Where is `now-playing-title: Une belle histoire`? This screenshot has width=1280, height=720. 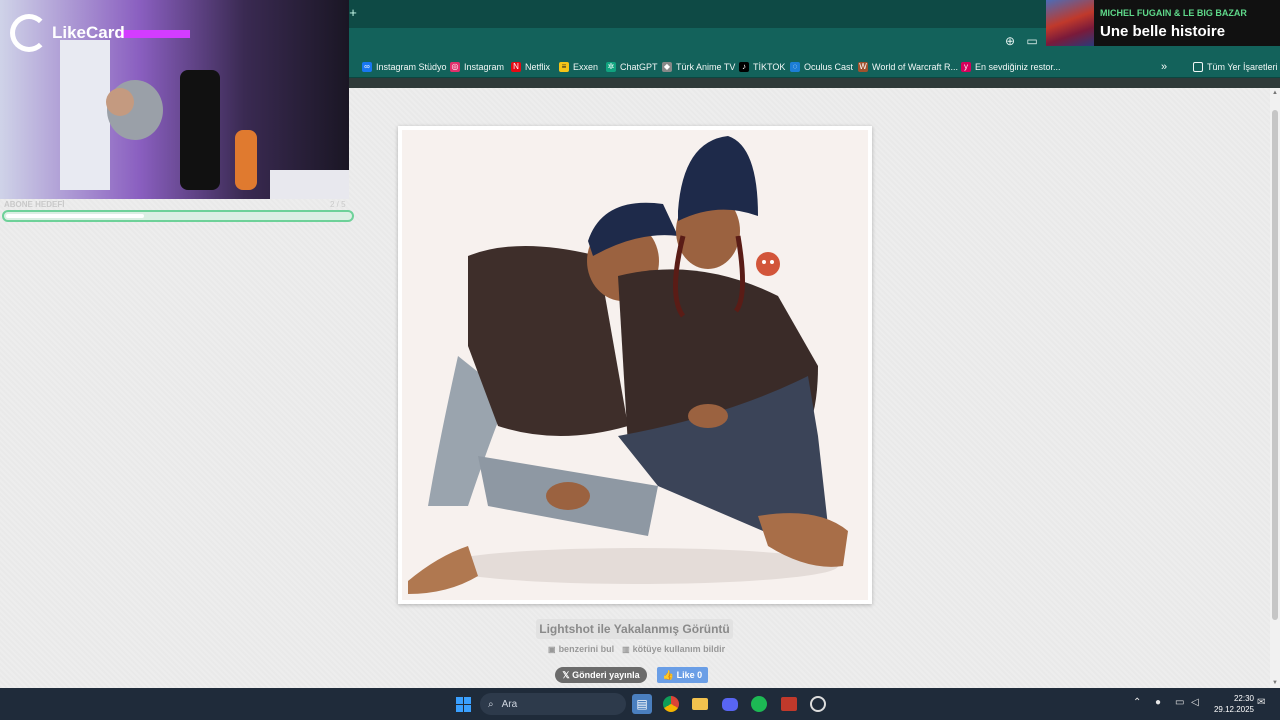
now-playing-title: Une belle histoire is located at coordinates (1163, 31).